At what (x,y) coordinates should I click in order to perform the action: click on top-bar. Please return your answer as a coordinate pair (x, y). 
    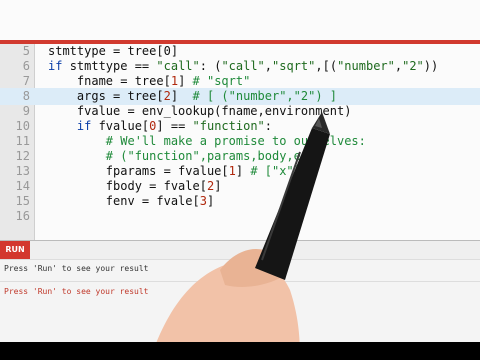
    Looking at the image, I should click on (240, 20).